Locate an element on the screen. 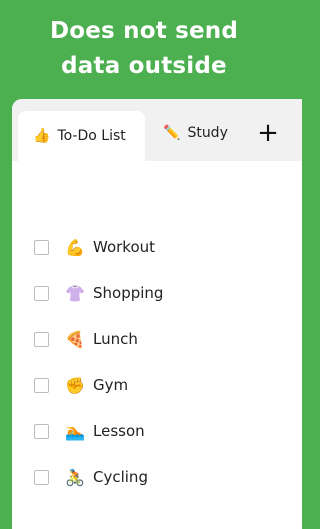 The height and width of the screenshot is (529, 320). item-label: Cycling is located at coordinates (120, 477).